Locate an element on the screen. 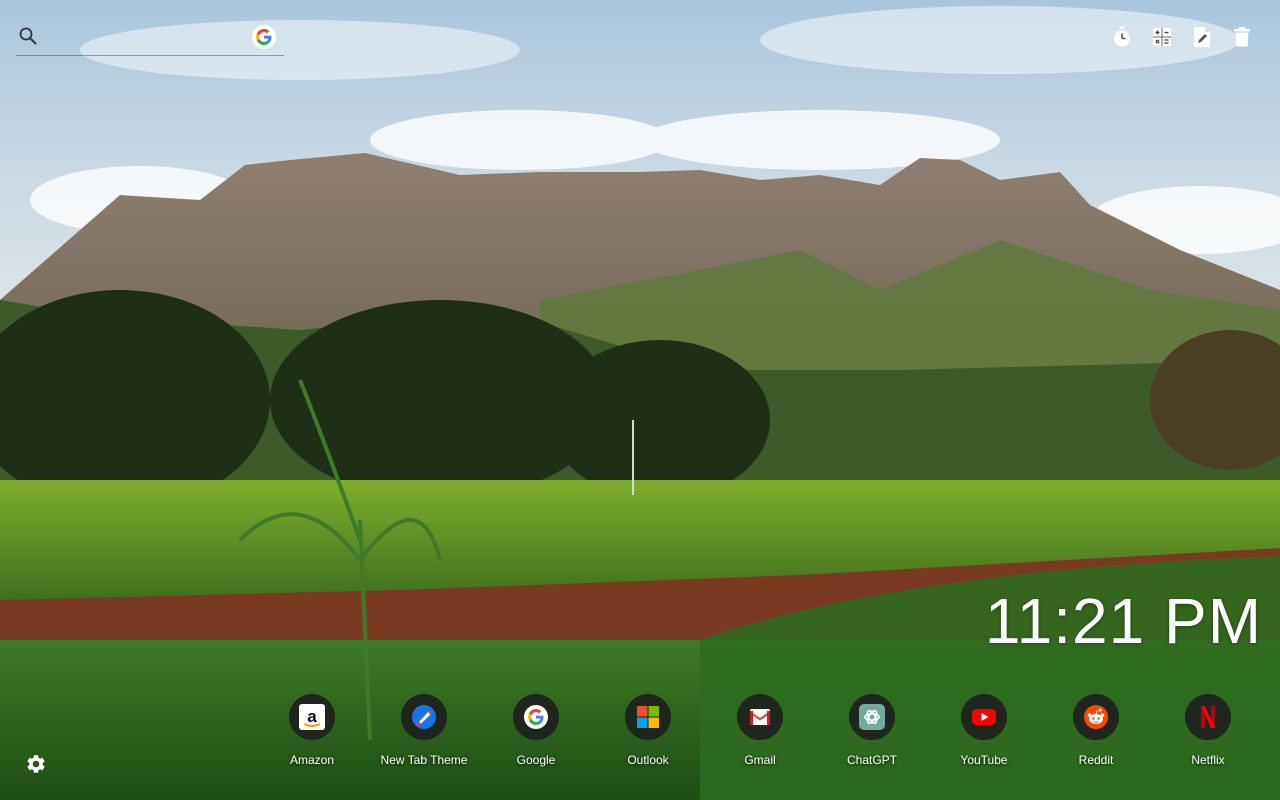 Image resolution: width=1280 pixels, height=800 pixels. gear-icon is located at coordinates (36, 764).